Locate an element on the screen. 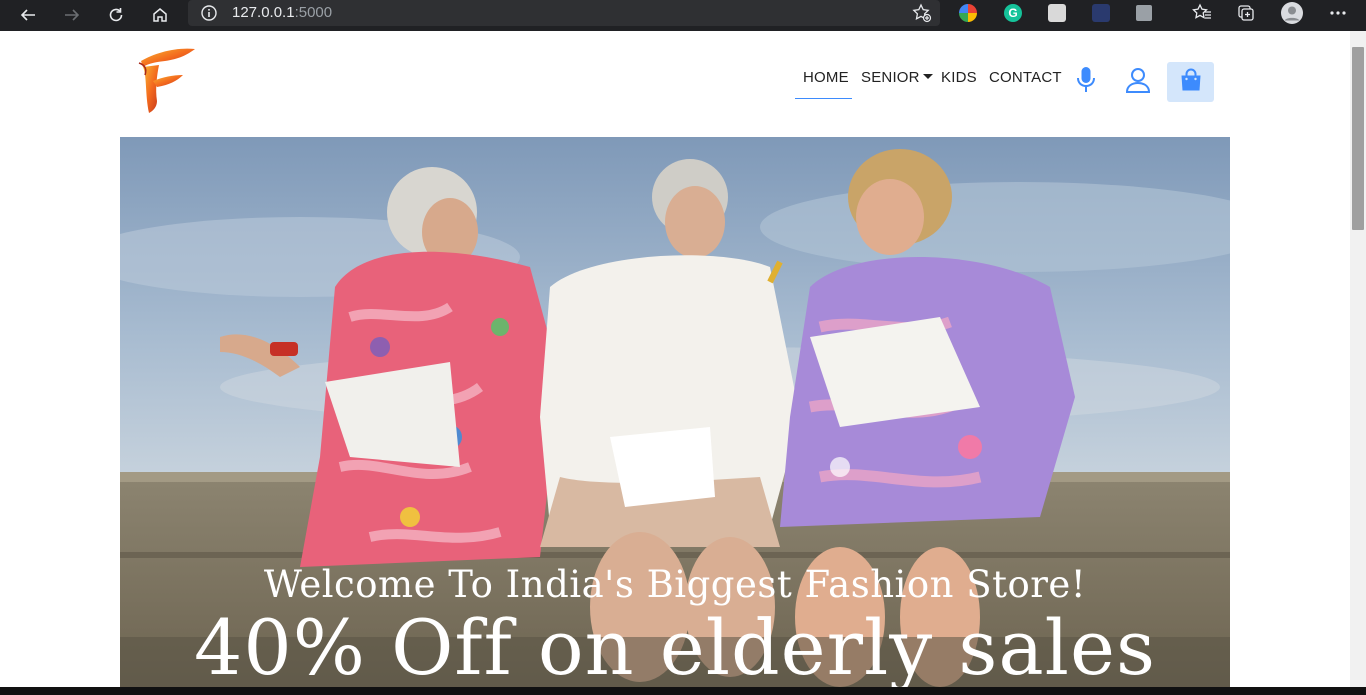  add-favorite-icon is located at coordinates (922, 15).